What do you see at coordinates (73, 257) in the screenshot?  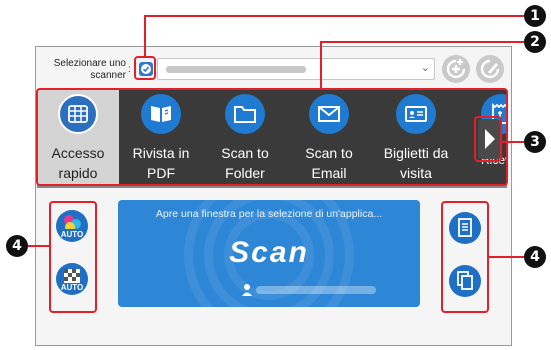 I see `callout-box-4-left` at bounding box center [73, 257].